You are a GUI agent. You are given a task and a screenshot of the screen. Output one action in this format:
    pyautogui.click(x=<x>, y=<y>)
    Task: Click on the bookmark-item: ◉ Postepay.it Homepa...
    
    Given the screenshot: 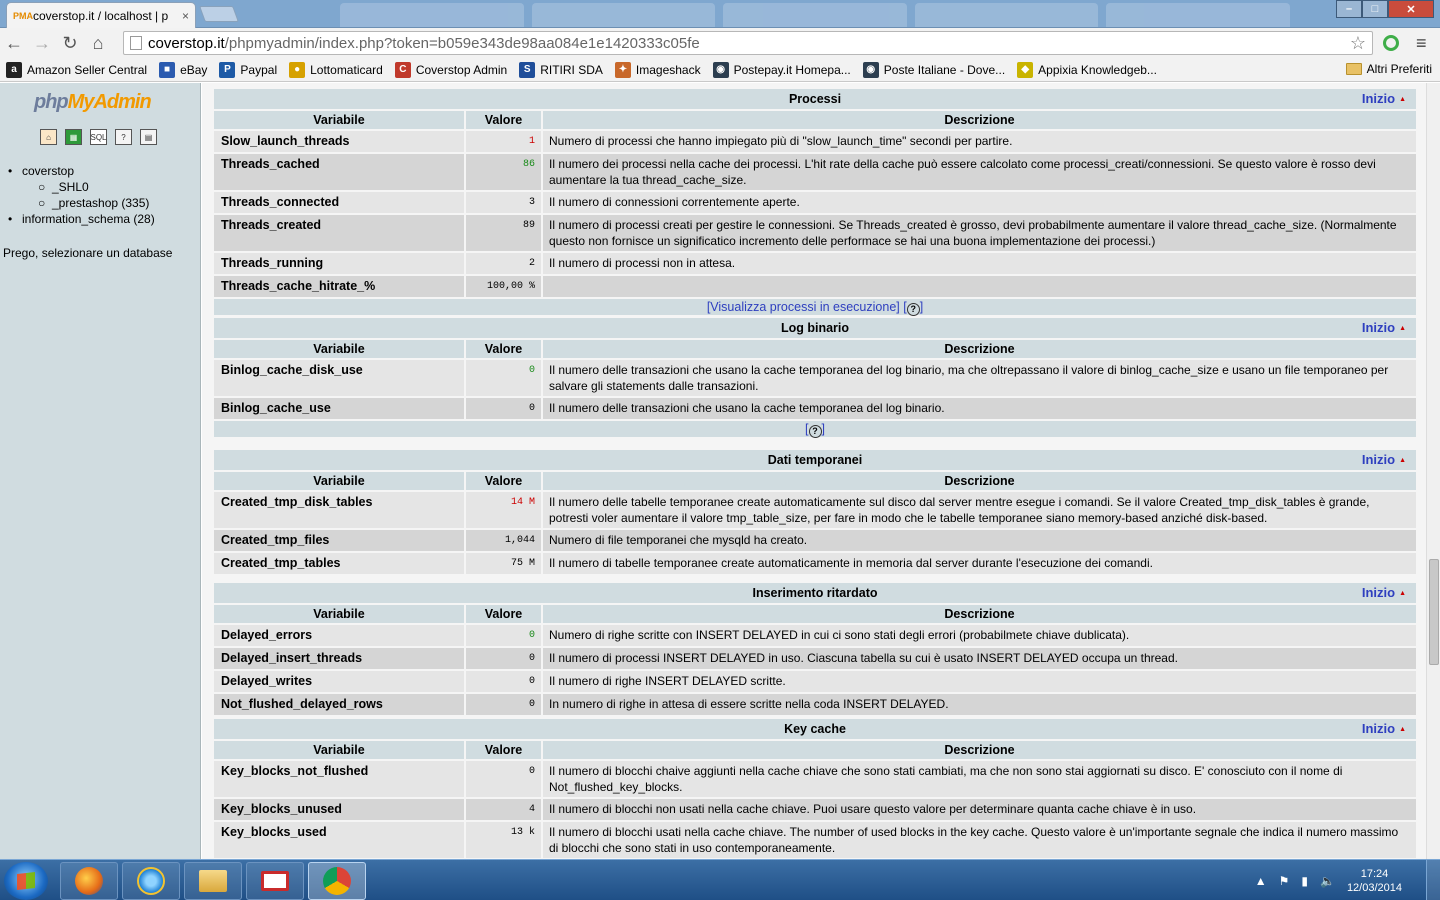 What is the action you would take?
    pyautogui.click(x=781, y=69)
    